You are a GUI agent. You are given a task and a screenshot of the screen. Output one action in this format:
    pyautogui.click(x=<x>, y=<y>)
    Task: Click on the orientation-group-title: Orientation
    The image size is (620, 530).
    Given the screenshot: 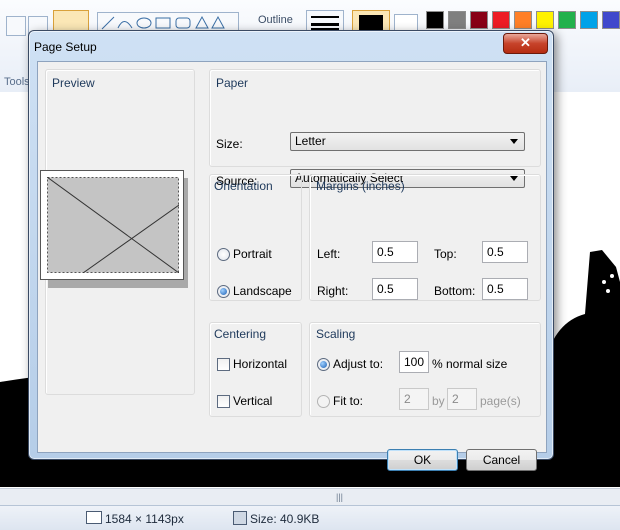 What is the action you would take?
    pyautogui.click(x=243, y=186)
    